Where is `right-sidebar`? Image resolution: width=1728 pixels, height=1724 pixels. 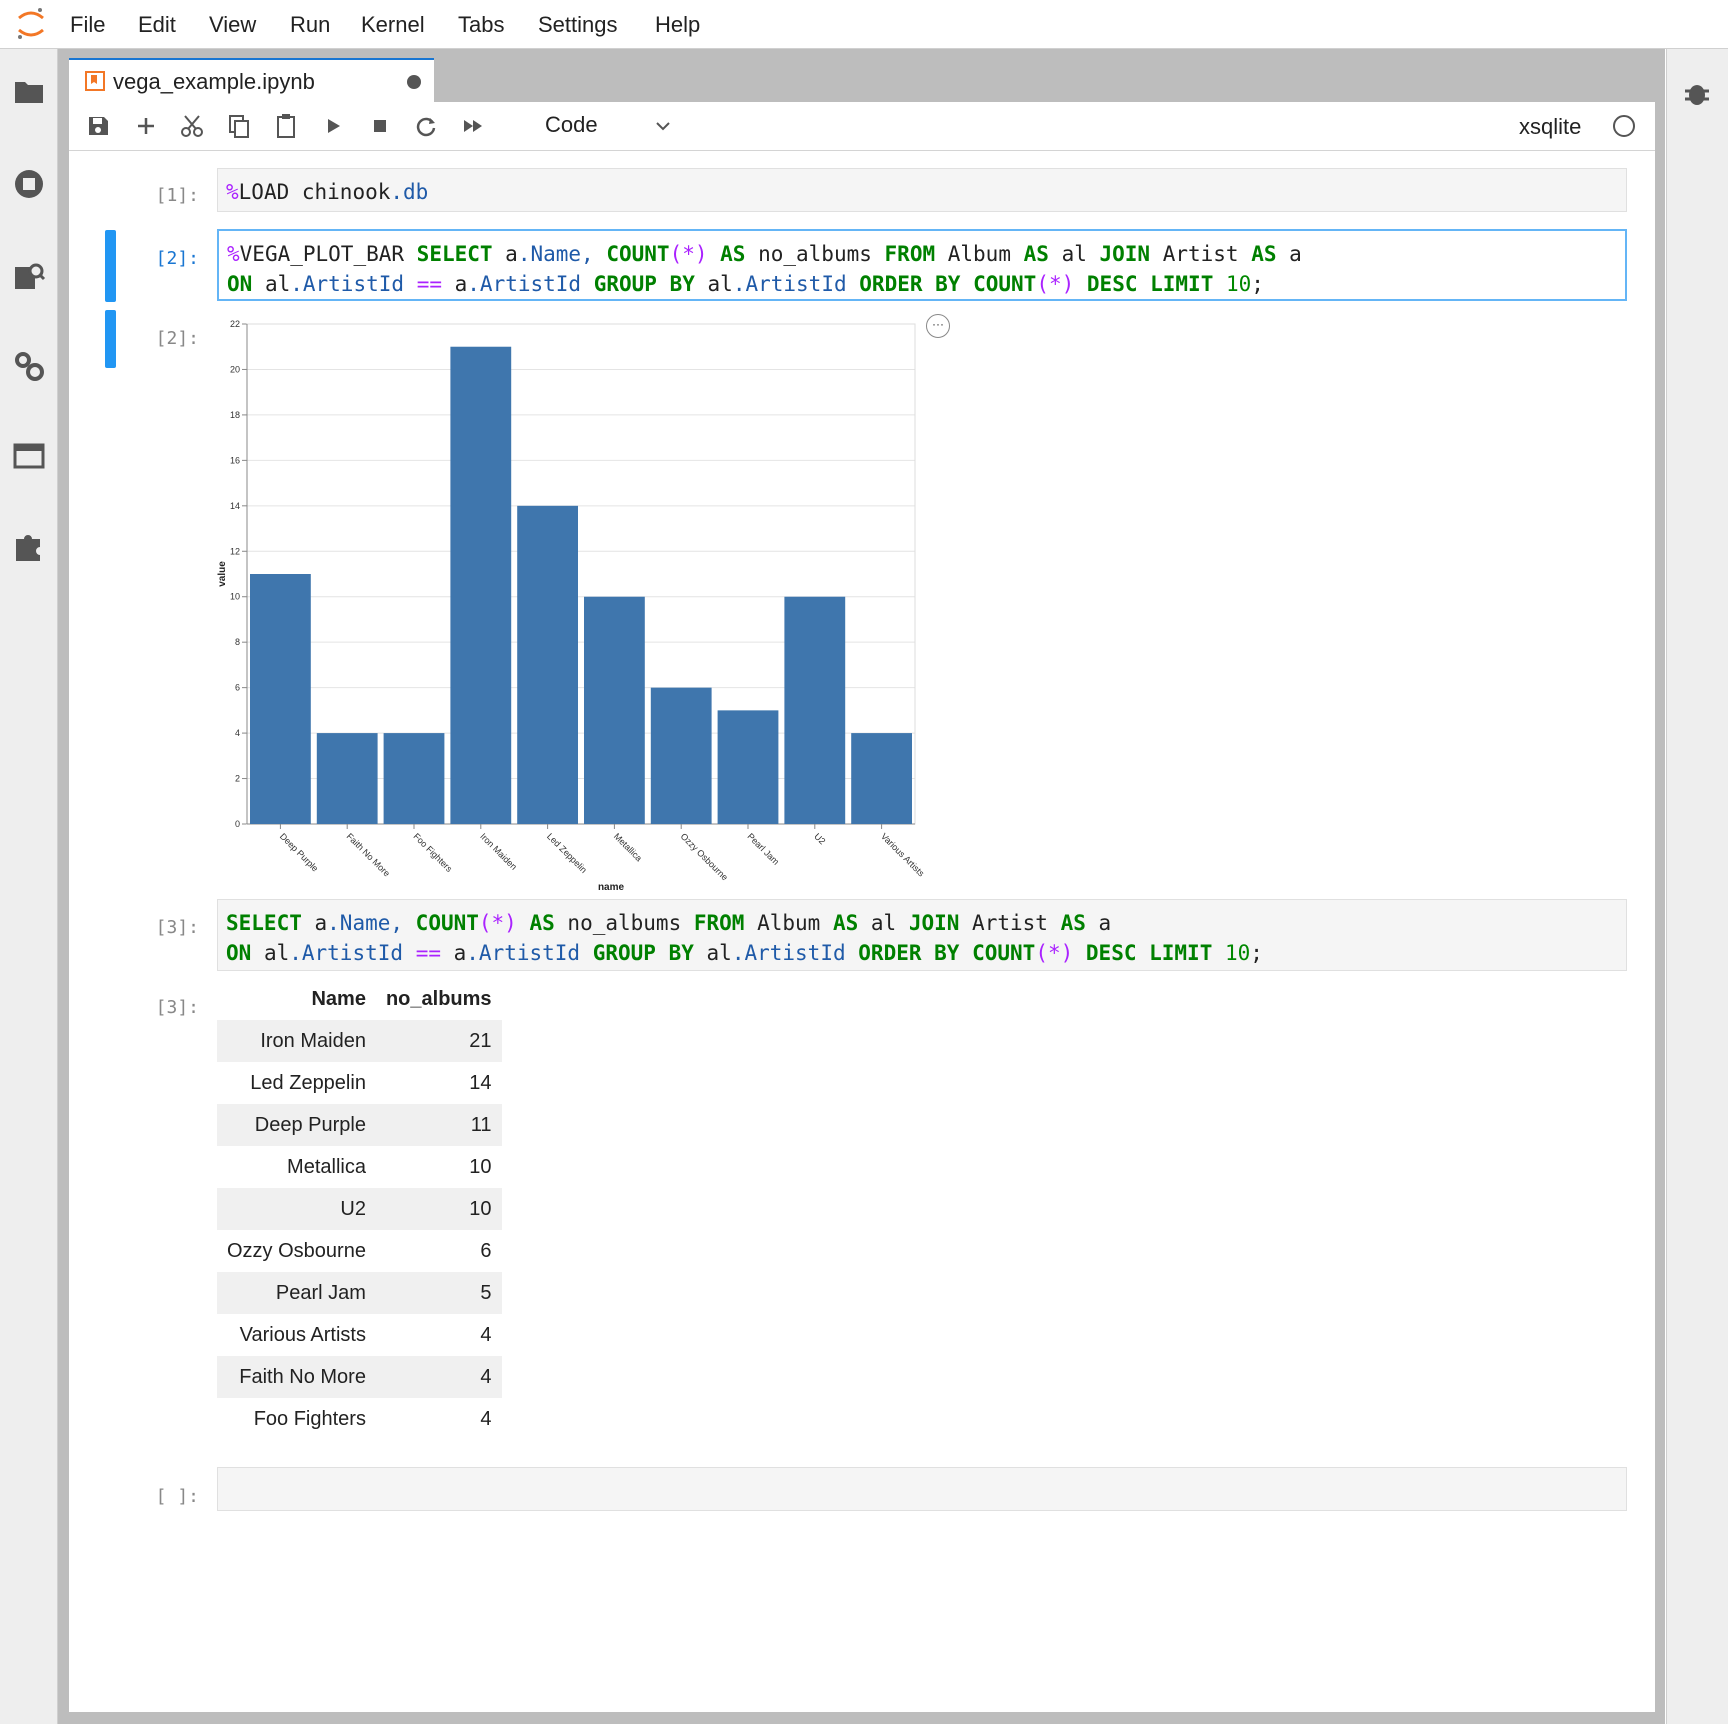
right-sidebar is located at coordinates (1697, 886).